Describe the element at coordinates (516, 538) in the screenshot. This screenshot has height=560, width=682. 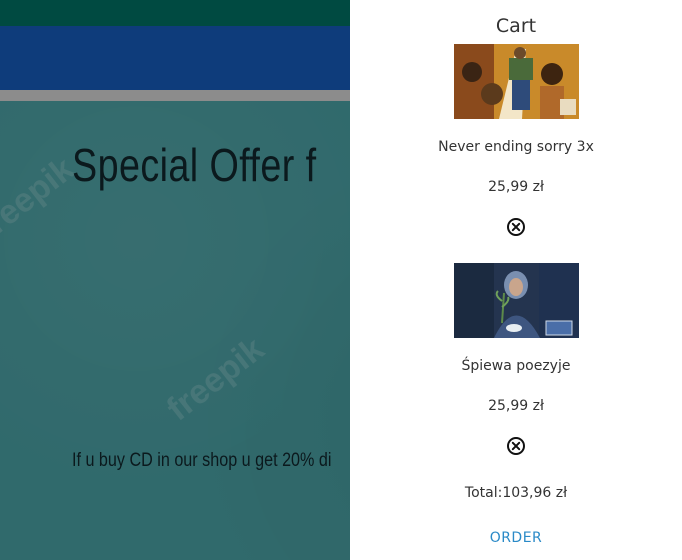
I see `order-button: ORDER` at that location.